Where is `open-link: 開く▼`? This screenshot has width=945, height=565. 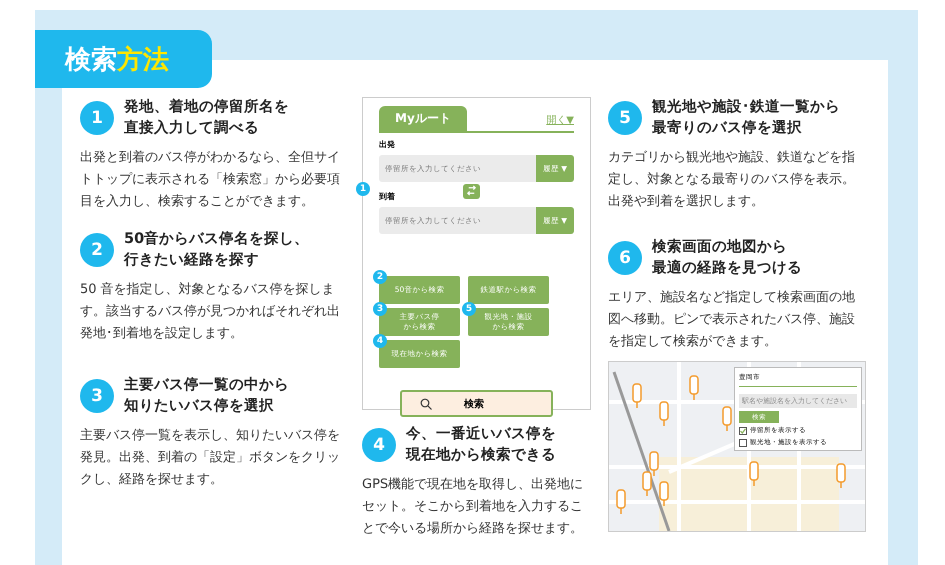 open-link: 開く▼ is located at coordinates (560, 120).